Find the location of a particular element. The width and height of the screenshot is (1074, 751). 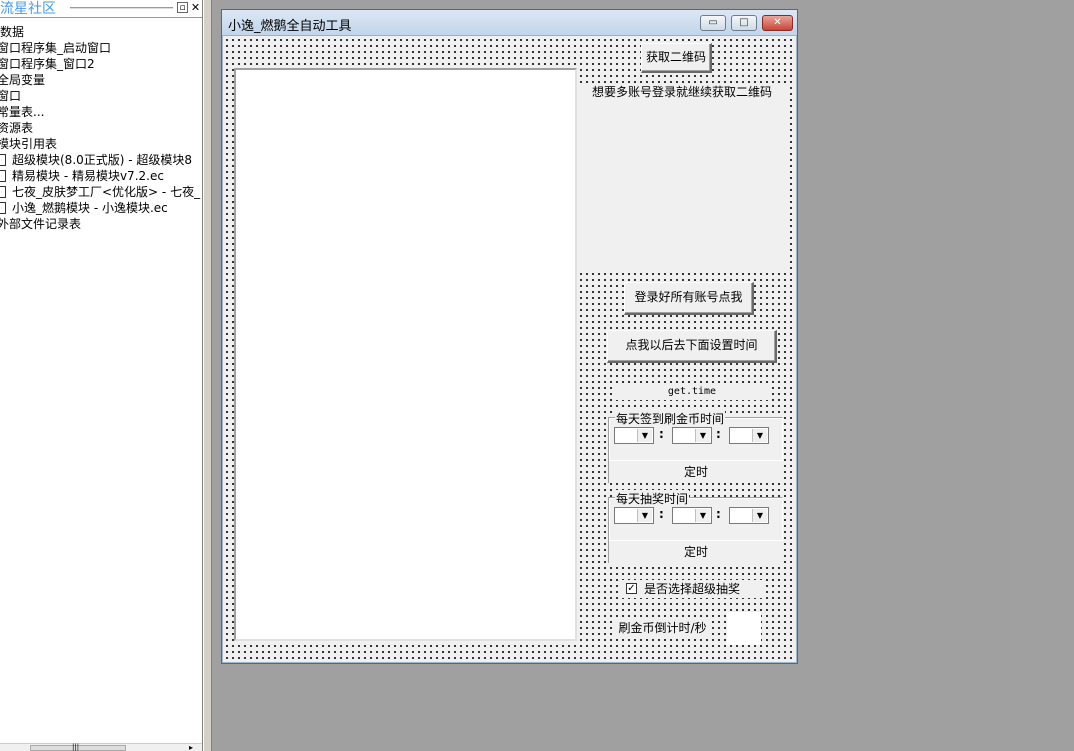

scroll-right-arrow-icon: ▸ is located at coordinates (191, 747).